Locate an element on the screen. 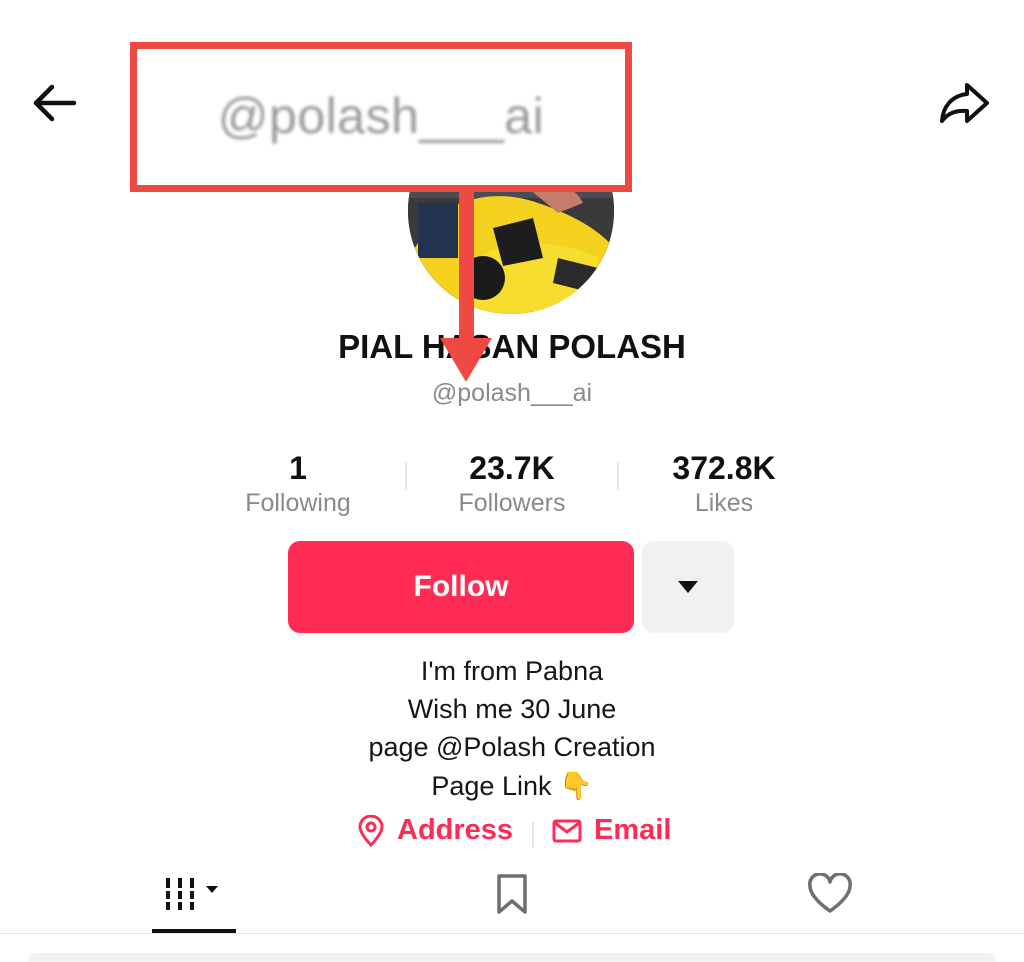  highlight-box: @polash___ai is located at coordinates (381, 117).